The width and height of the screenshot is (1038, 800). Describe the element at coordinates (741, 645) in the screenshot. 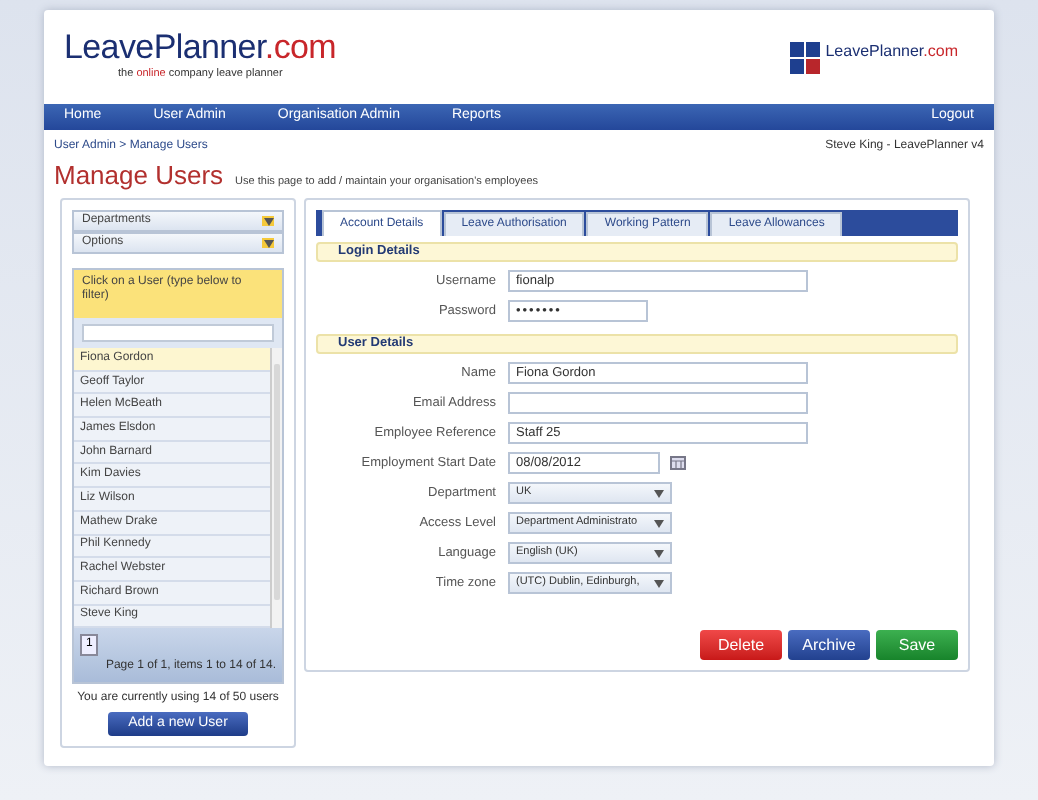

I see `action-button: Delete` at that location.